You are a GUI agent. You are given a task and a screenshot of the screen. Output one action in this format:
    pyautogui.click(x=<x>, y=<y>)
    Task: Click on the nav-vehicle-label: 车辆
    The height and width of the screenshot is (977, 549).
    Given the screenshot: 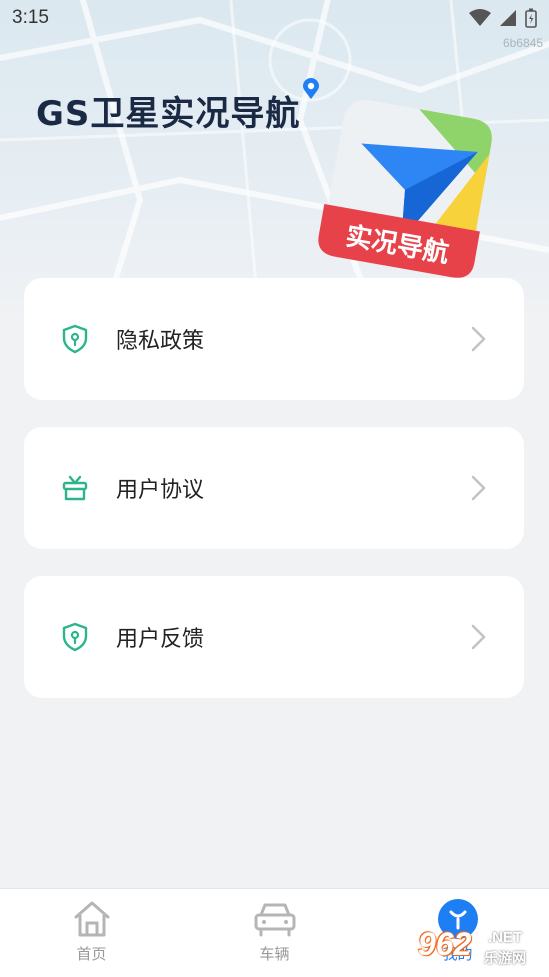 What is the action you would take?
    pyautogui.click(x=274, y=954)
    